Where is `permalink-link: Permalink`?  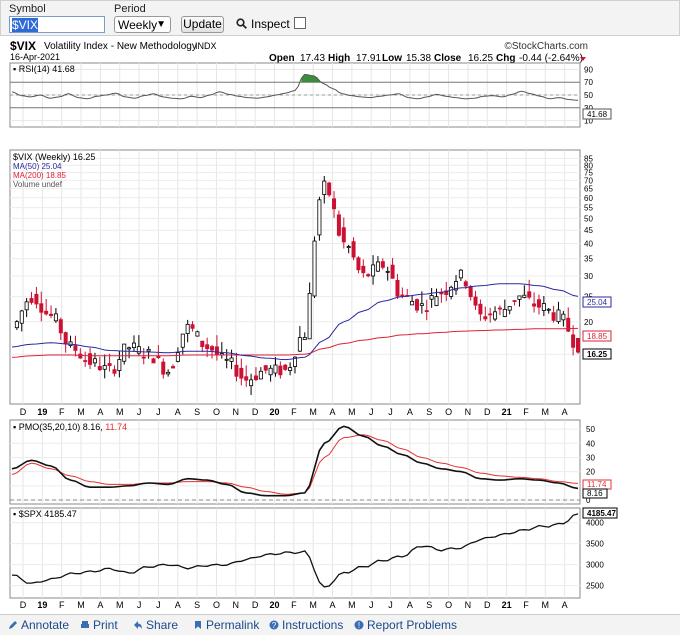 permalink-link: Permalink is located at coordinates (226, 625).